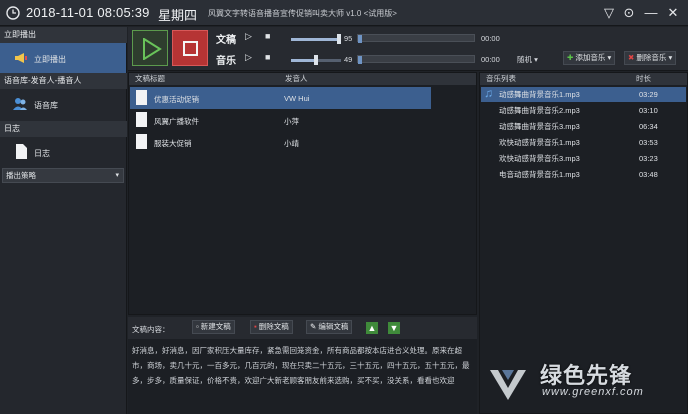  Describe the element at coordinates (248, 57) in the screenshot. I see `music-play-icon: ▷` at that location.